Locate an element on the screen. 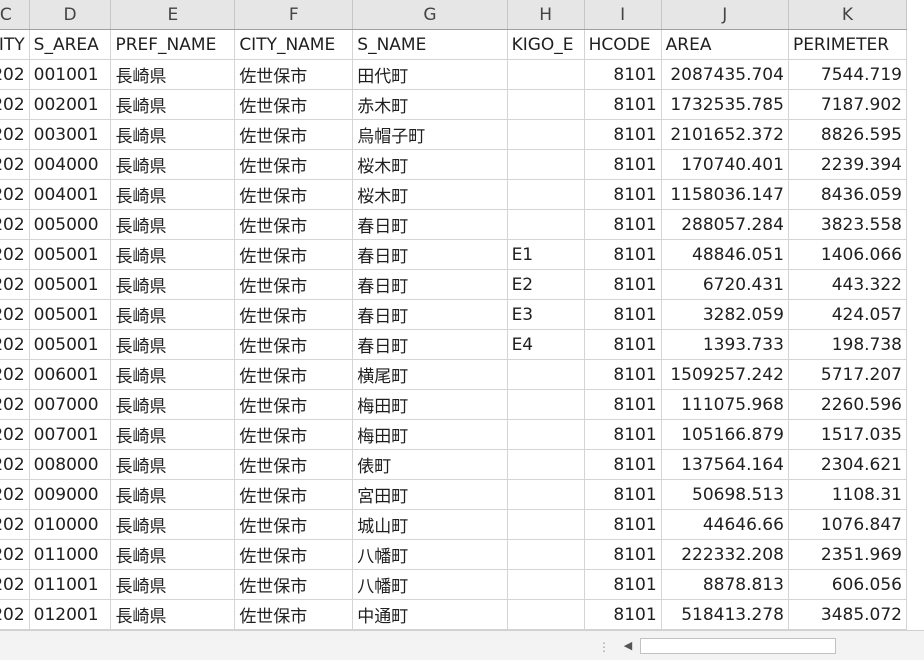 The height and width of the screenshot is (660, 924). cell: 2101652.372 is located at coordinates (725, 134).